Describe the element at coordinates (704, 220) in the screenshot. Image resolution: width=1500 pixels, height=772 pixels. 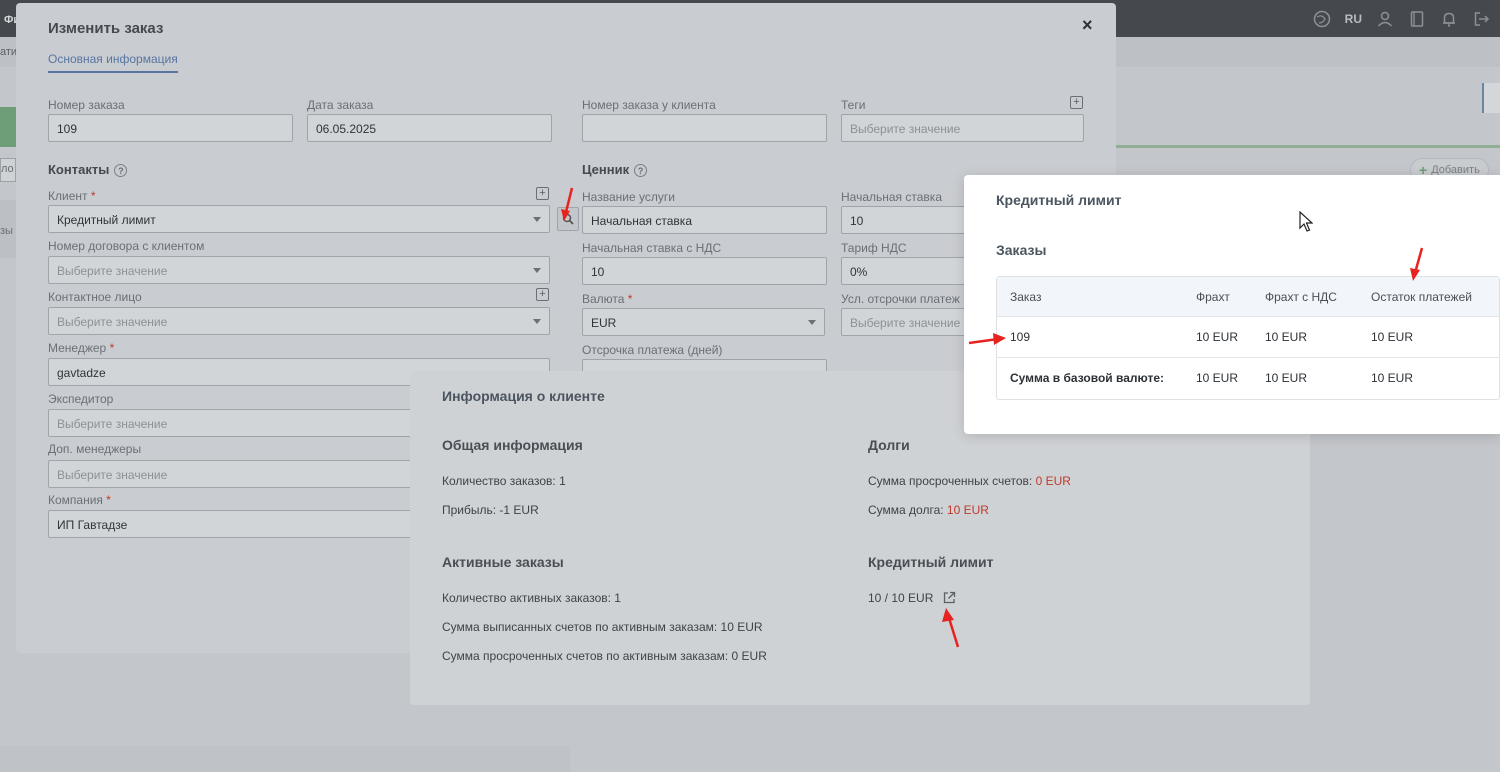
I see `service-name-input: Начальная ставка` at that location.